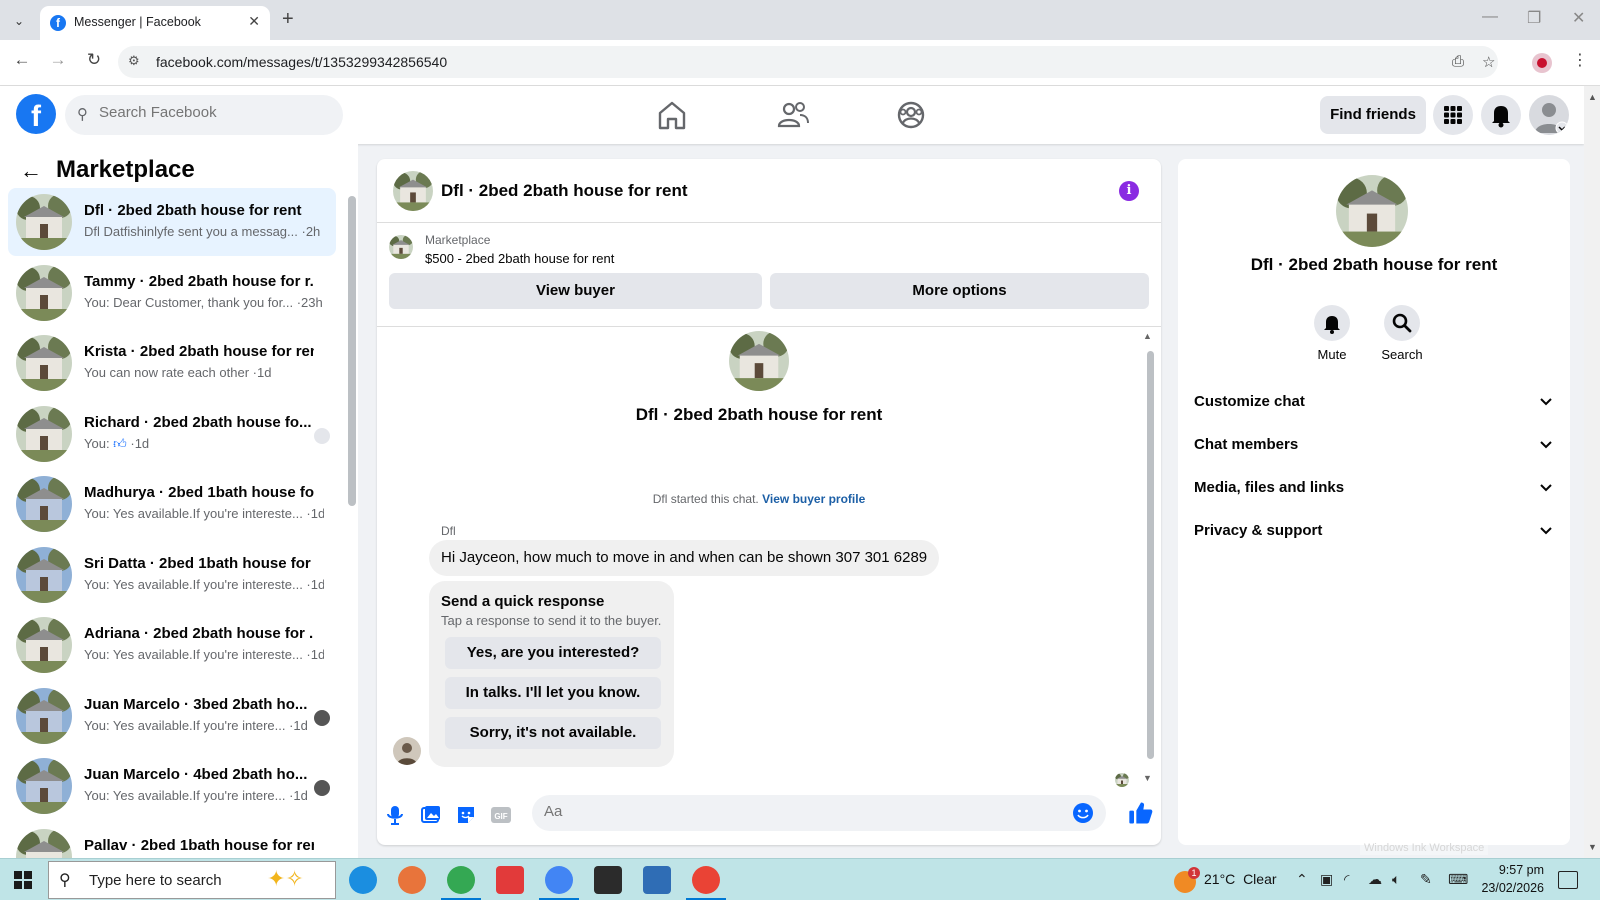  Describe the element at coordinates (1150, 555) in the screenshot. I see `thread-scrollbar` at that location.